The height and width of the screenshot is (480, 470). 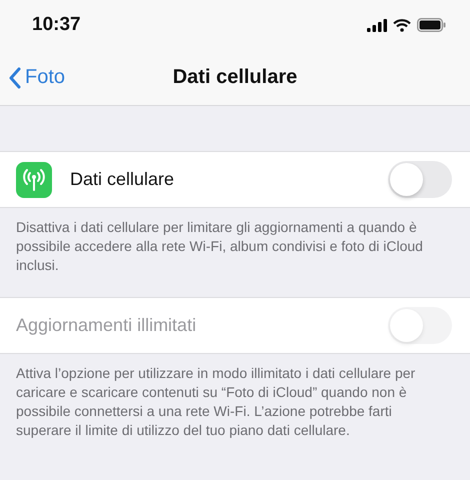 I want to click on signal-icon, so click(x=377, y=25).